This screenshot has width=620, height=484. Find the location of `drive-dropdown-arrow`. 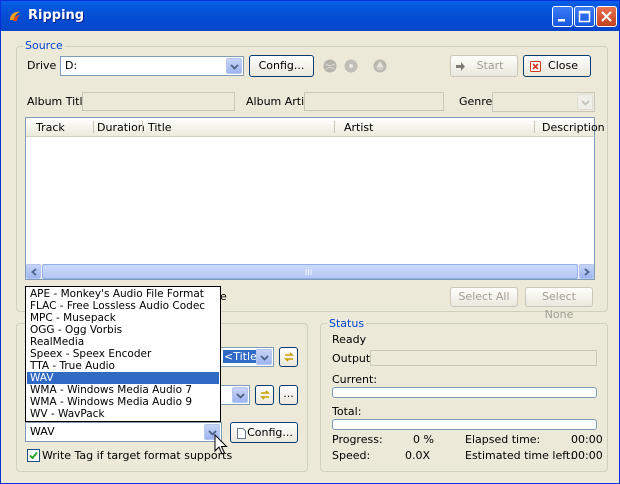

drive-dropdown-arrow is located at coordinates (234, 66).